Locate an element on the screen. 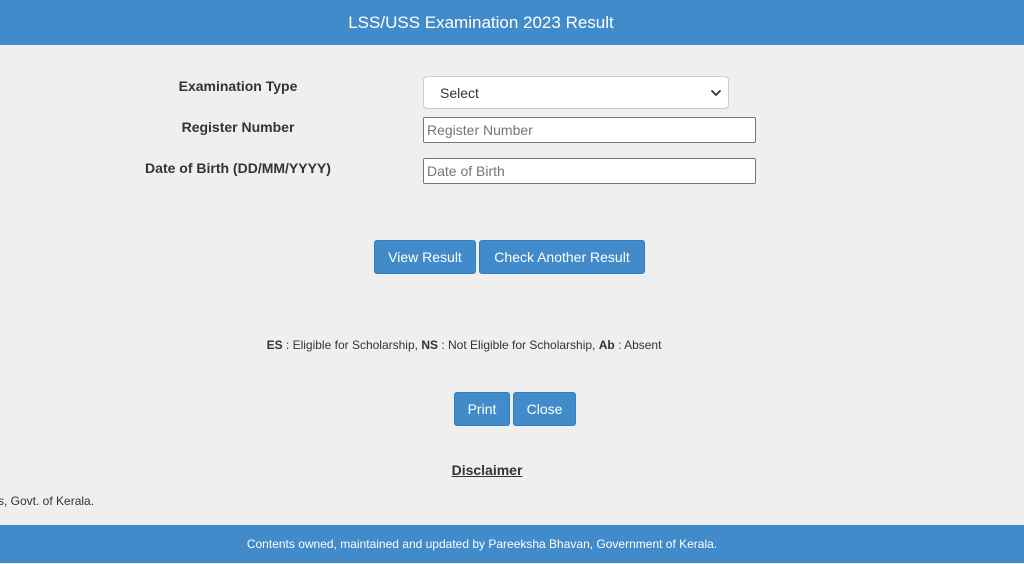 The width and height of the screenshot is (1024, 564). page-title: LSS/USS Examination 2023 Result is located at coordinates (481, 22).